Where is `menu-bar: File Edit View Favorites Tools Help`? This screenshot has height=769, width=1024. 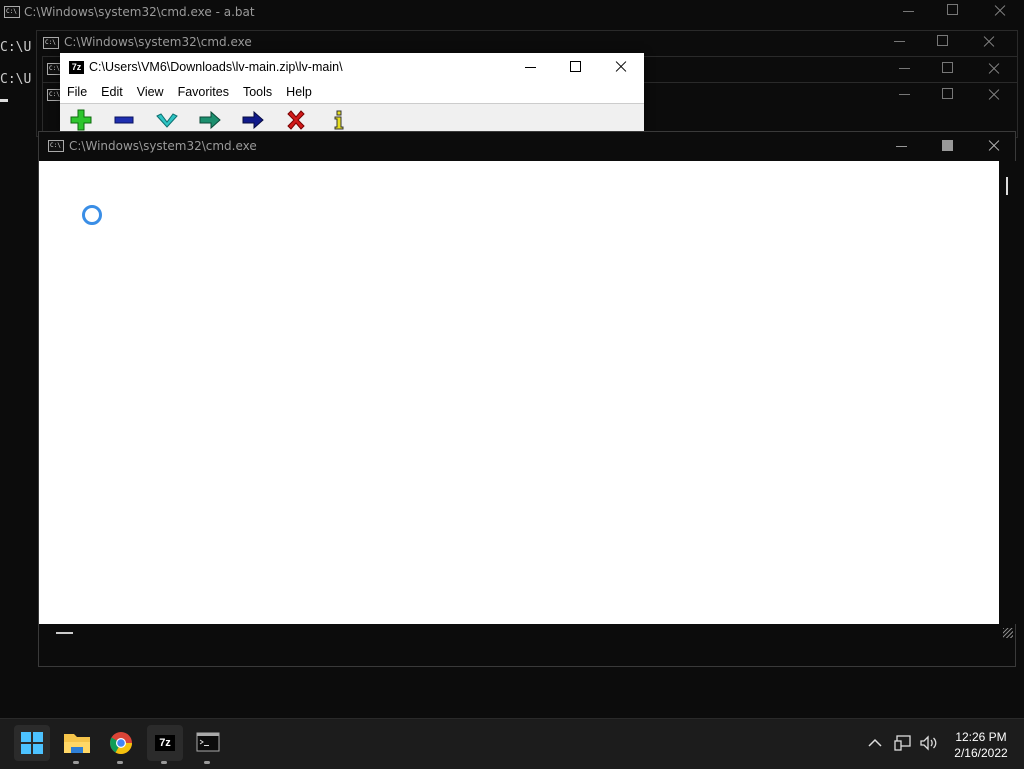
menu-bar: File Edit View Favorites Tools Help is located at coordinates (196, 92).